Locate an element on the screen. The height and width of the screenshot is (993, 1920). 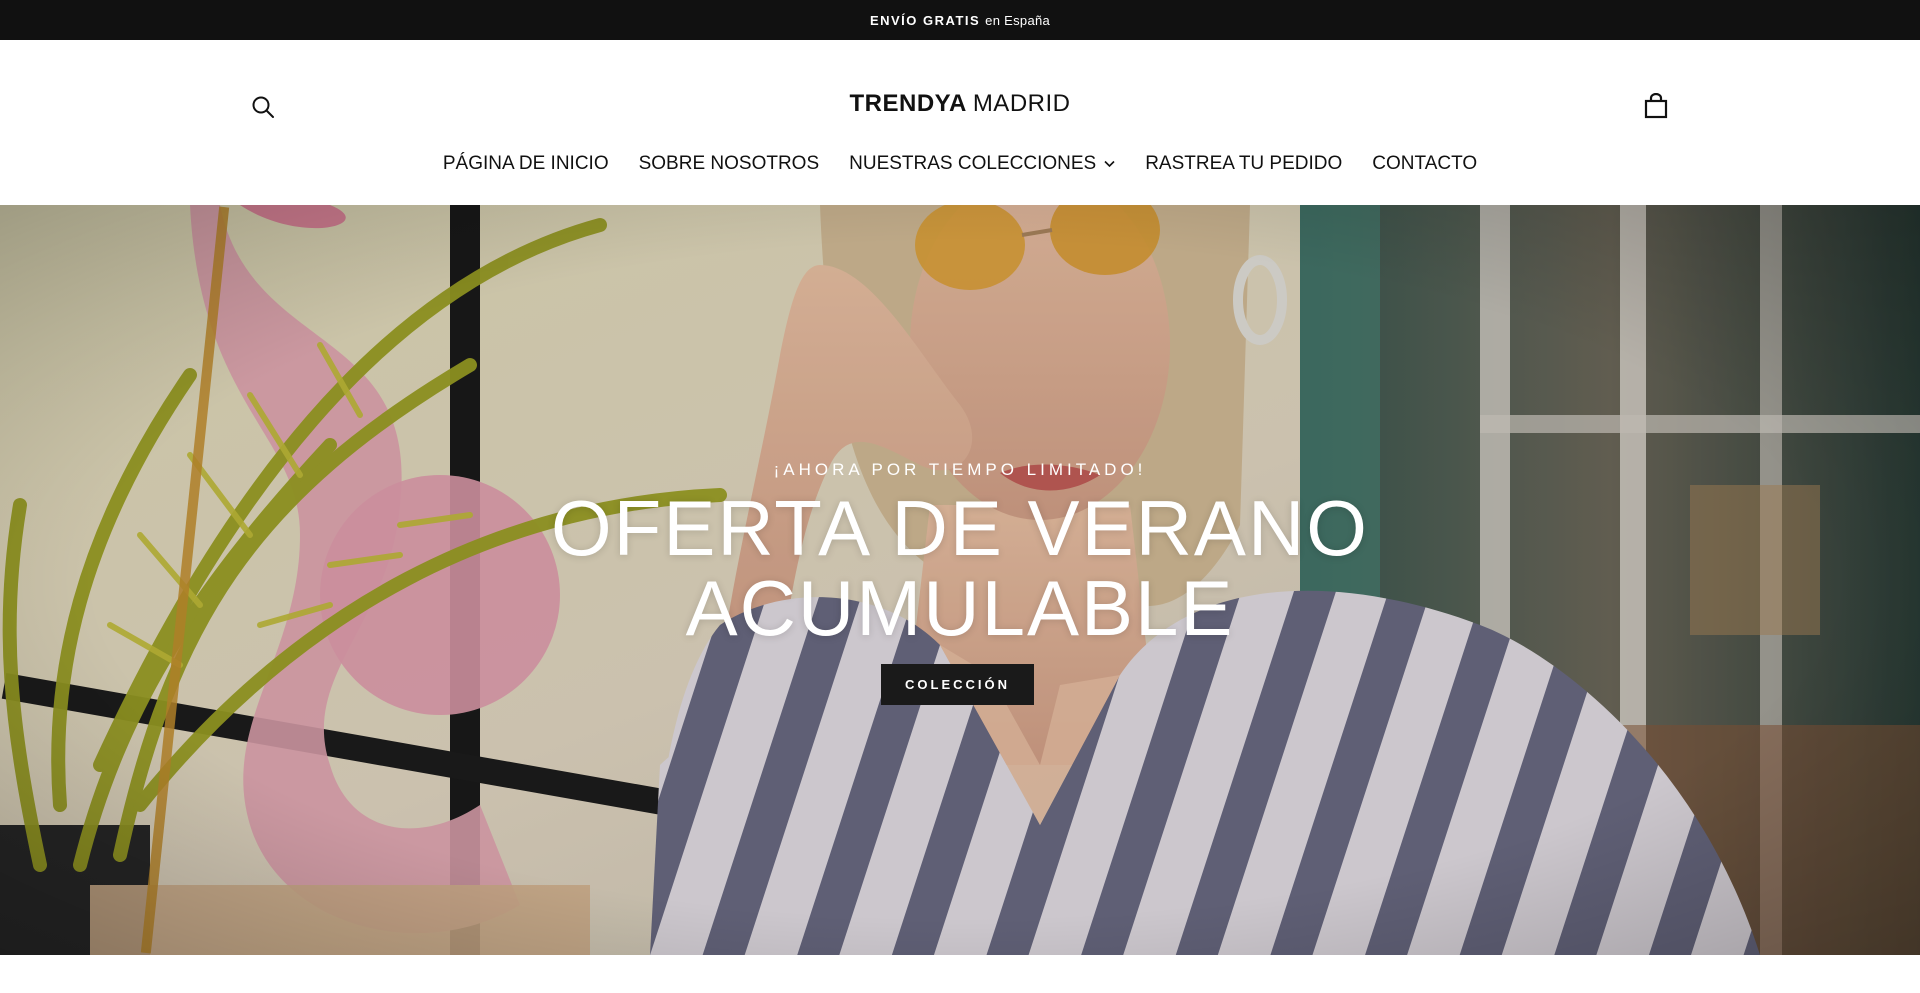
nav-item-contact: CONTACTO is located at coordinates (1424, 164).